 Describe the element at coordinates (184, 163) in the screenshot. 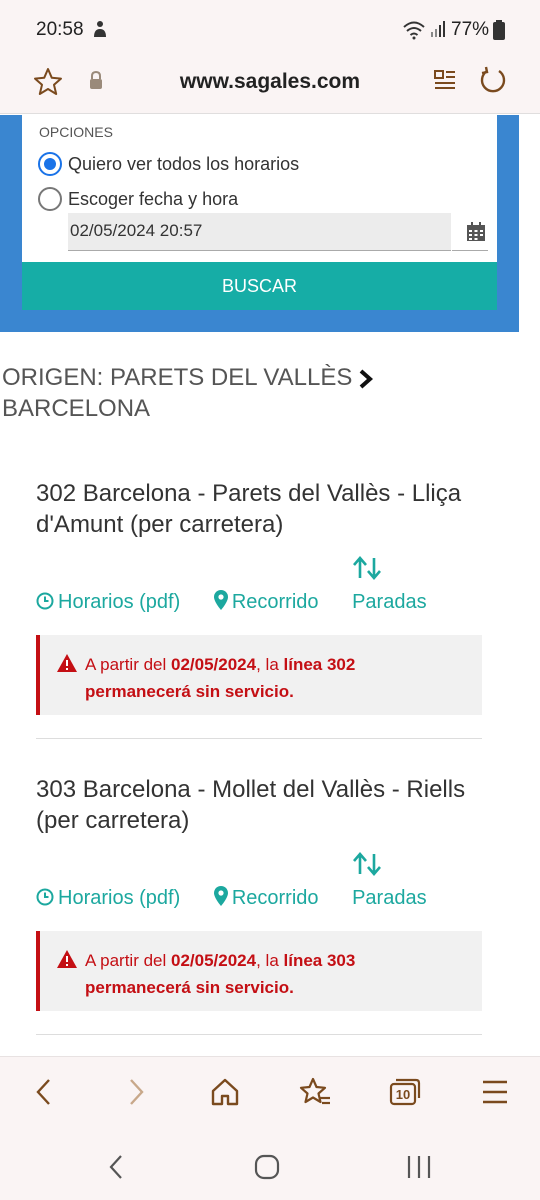

I see `option-all-label: Quiero ver todos los horarios` at that location.